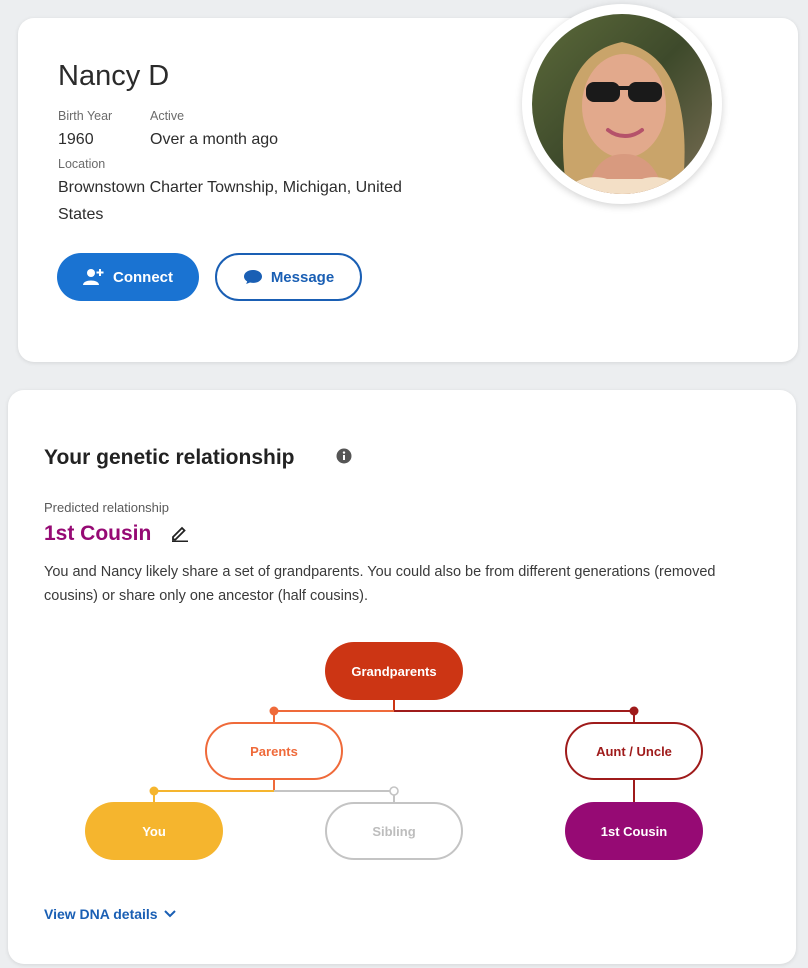  What do you see at coordinates (214, 139) in the screenshot?
I see `active-value: Over a month ago` at bounding box center [214, 139].